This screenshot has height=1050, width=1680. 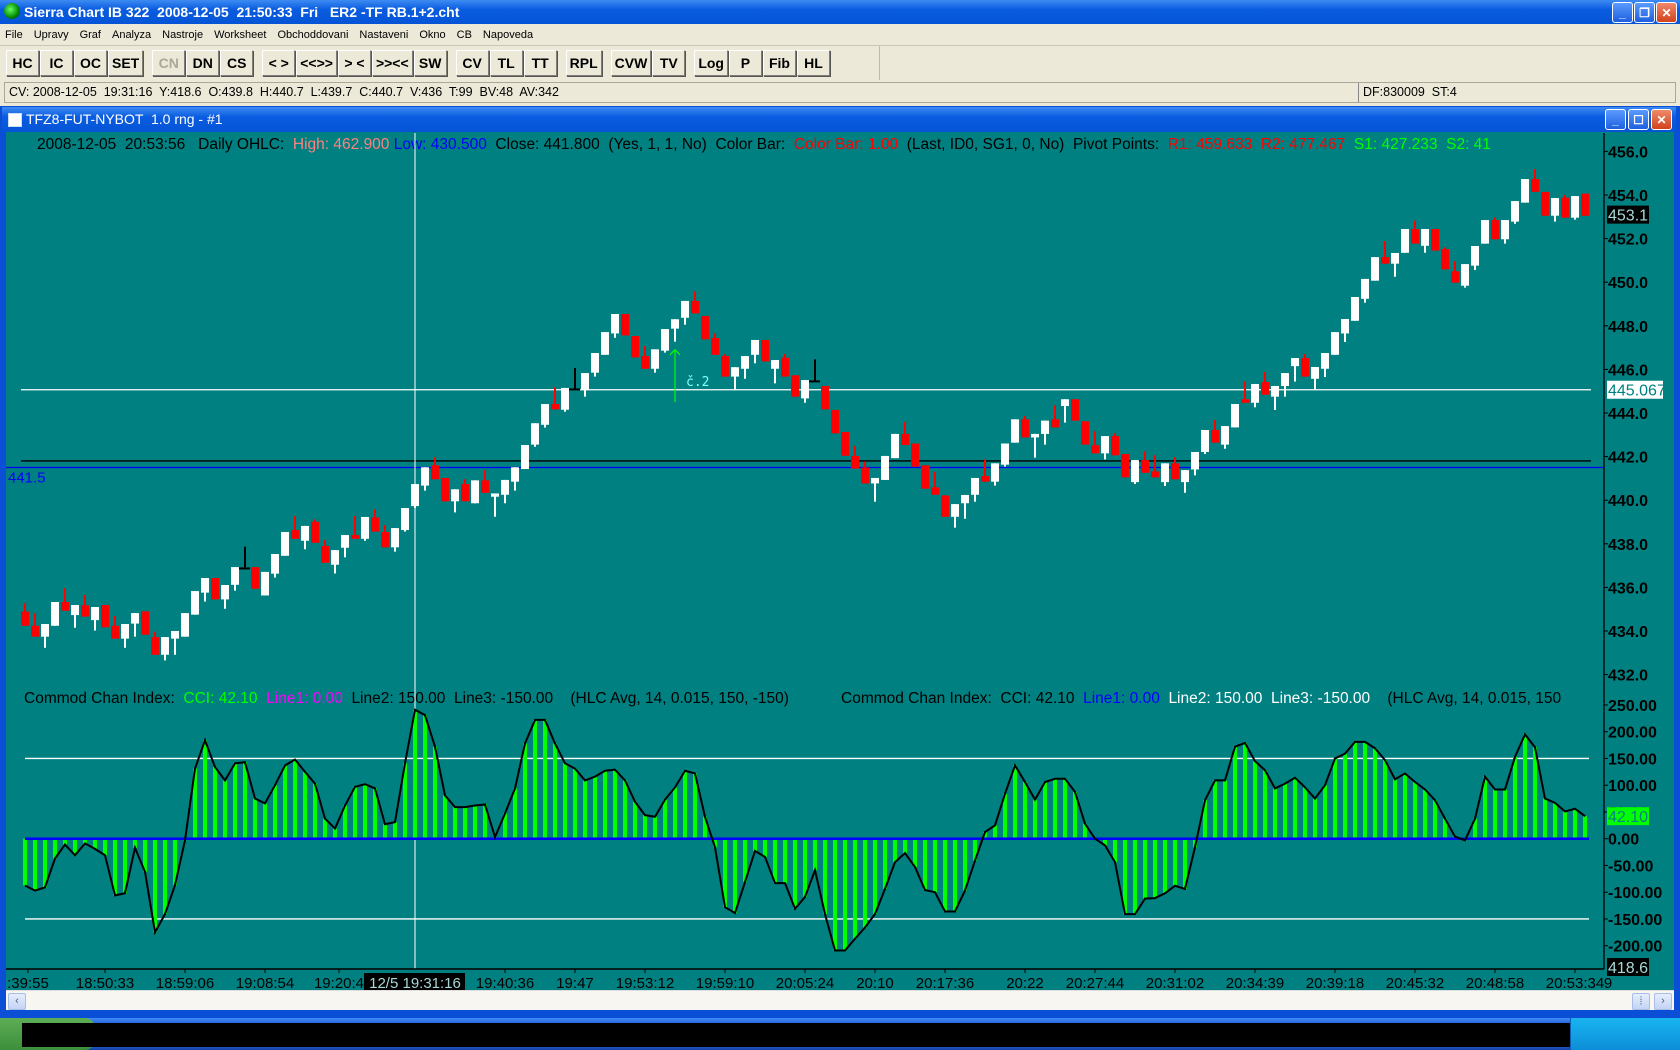 What do you see at coordinates (631, 63) in the screenshot?
I see `toolbar-button-CVW: CVW` at bounding box center [631, 63].